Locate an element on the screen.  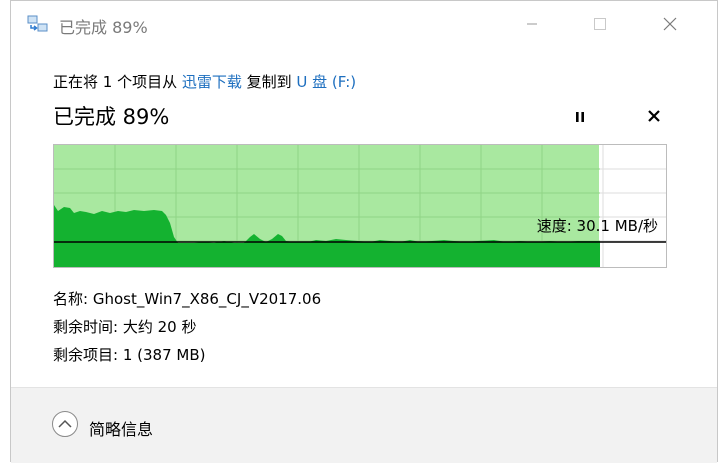
minimize-icon is located at coordinates (532, 24).